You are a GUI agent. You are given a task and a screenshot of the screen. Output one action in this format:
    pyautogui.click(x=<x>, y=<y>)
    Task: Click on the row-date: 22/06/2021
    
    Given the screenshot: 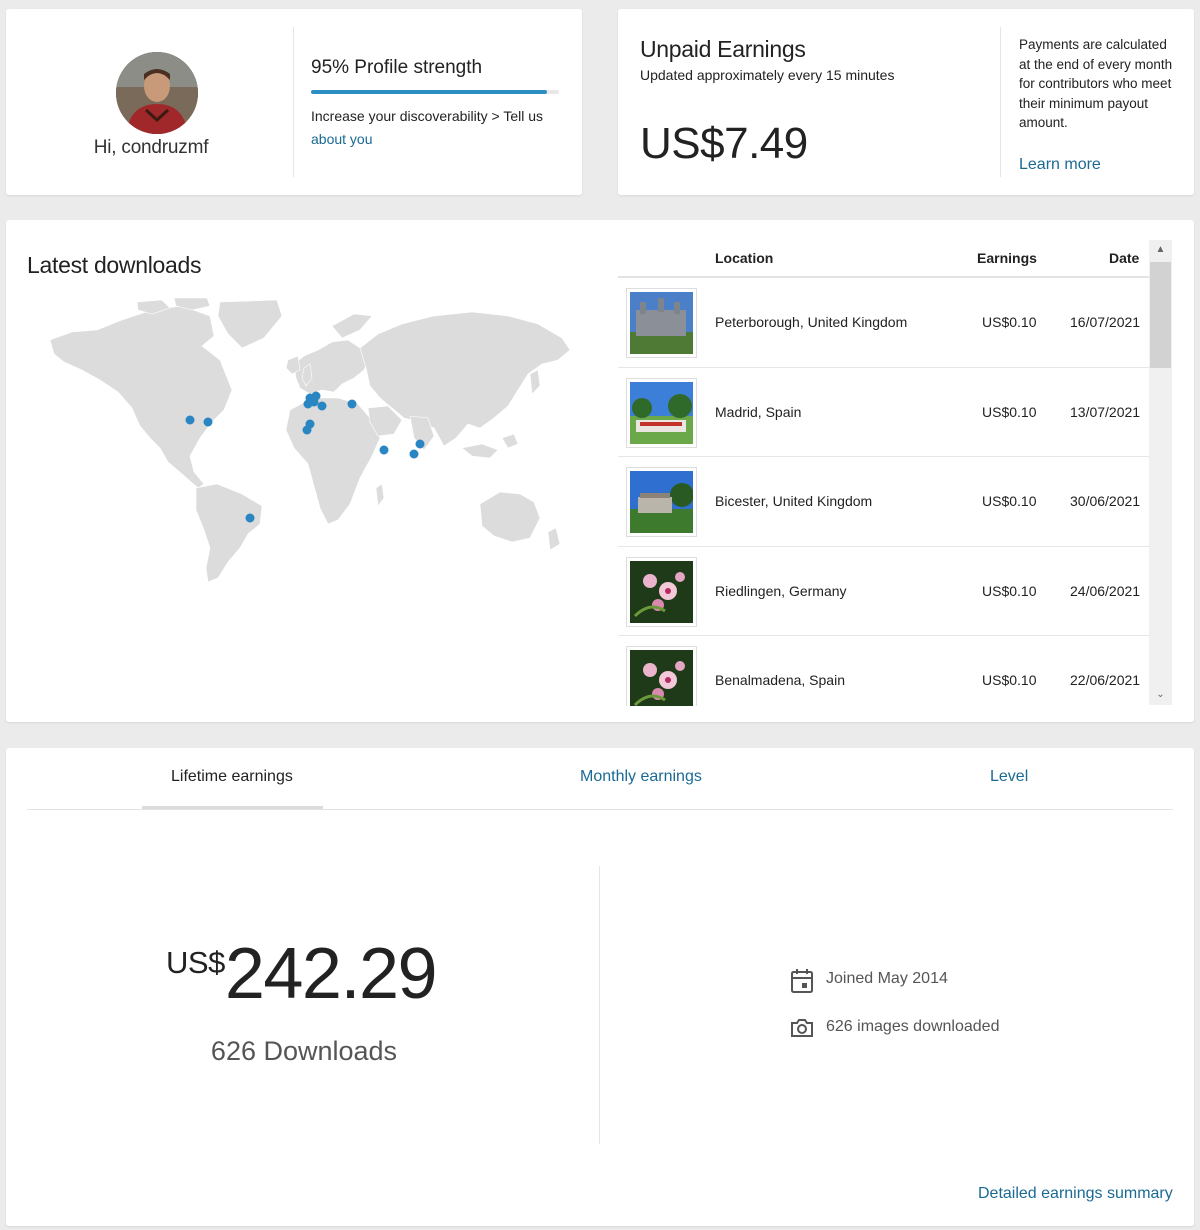 What is the action you would take?
    pyautogui.click(x=1105, y=680)
    